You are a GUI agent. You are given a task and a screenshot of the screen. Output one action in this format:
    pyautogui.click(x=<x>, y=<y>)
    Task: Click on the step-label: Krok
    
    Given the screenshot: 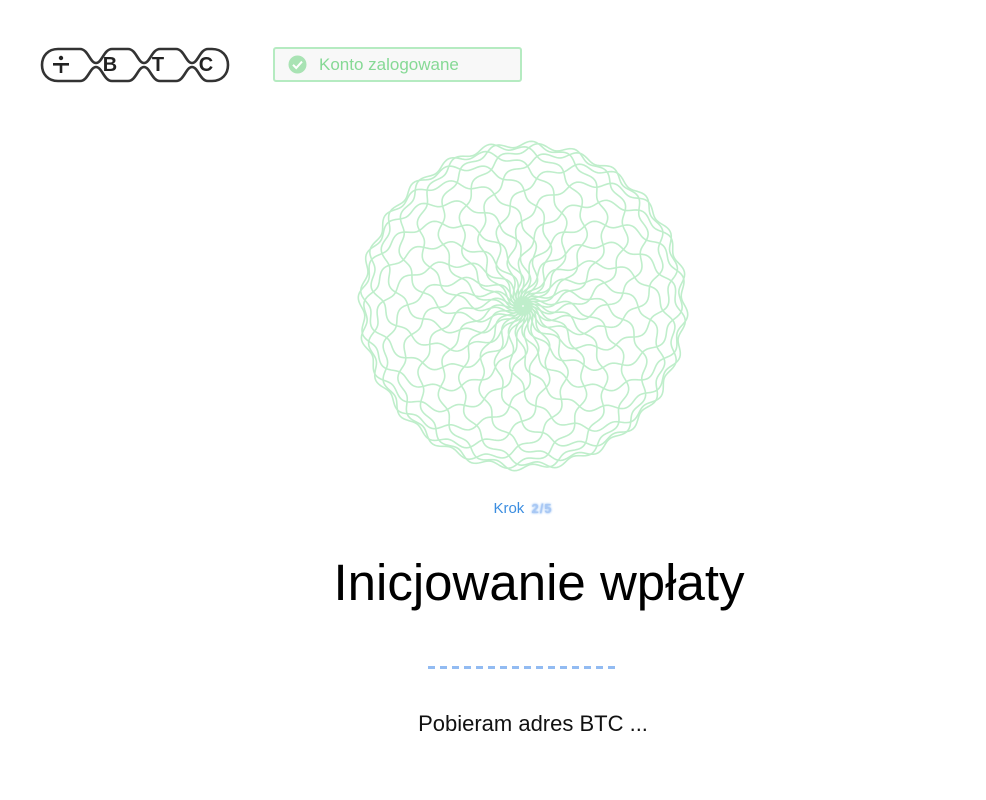 What is the action you would take?
    pyautogui.click(x=509, y=508)
    